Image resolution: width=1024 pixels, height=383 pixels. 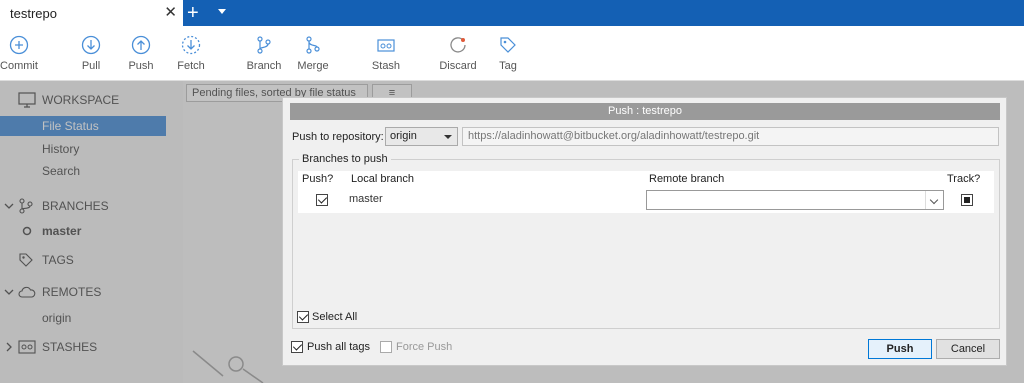 What do you see at coordinates (645, 111) in the screenshot?
I see `dialog-title: Push : testrepo` at bounding box center [645, 111].